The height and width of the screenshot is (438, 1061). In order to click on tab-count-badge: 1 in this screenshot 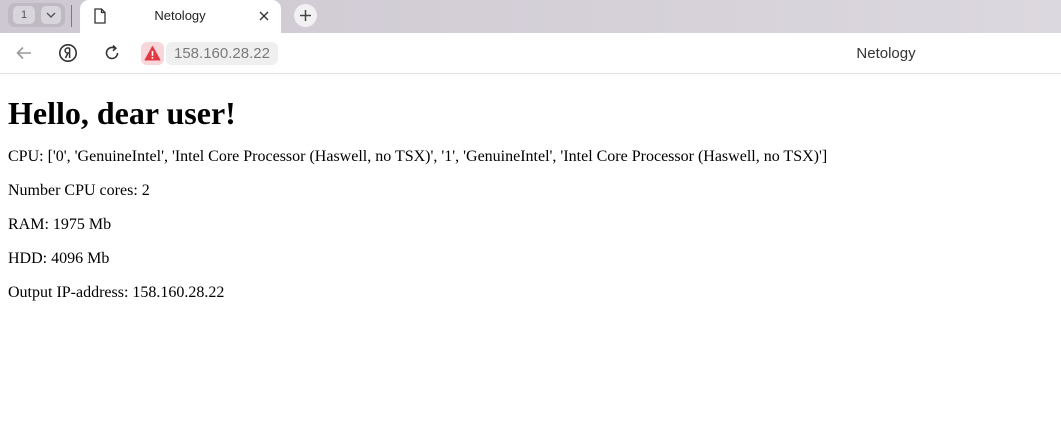, I will do `click(24, 15)`.